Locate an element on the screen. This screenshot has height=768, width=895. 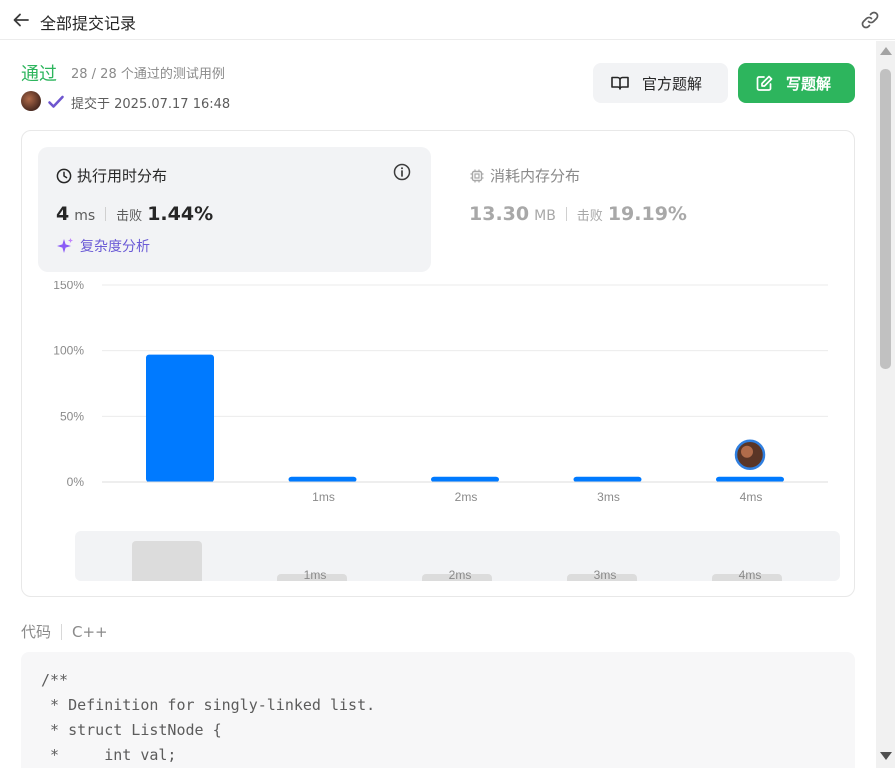
write-solution-label: 写题解 is located at coordinates (809, 83).